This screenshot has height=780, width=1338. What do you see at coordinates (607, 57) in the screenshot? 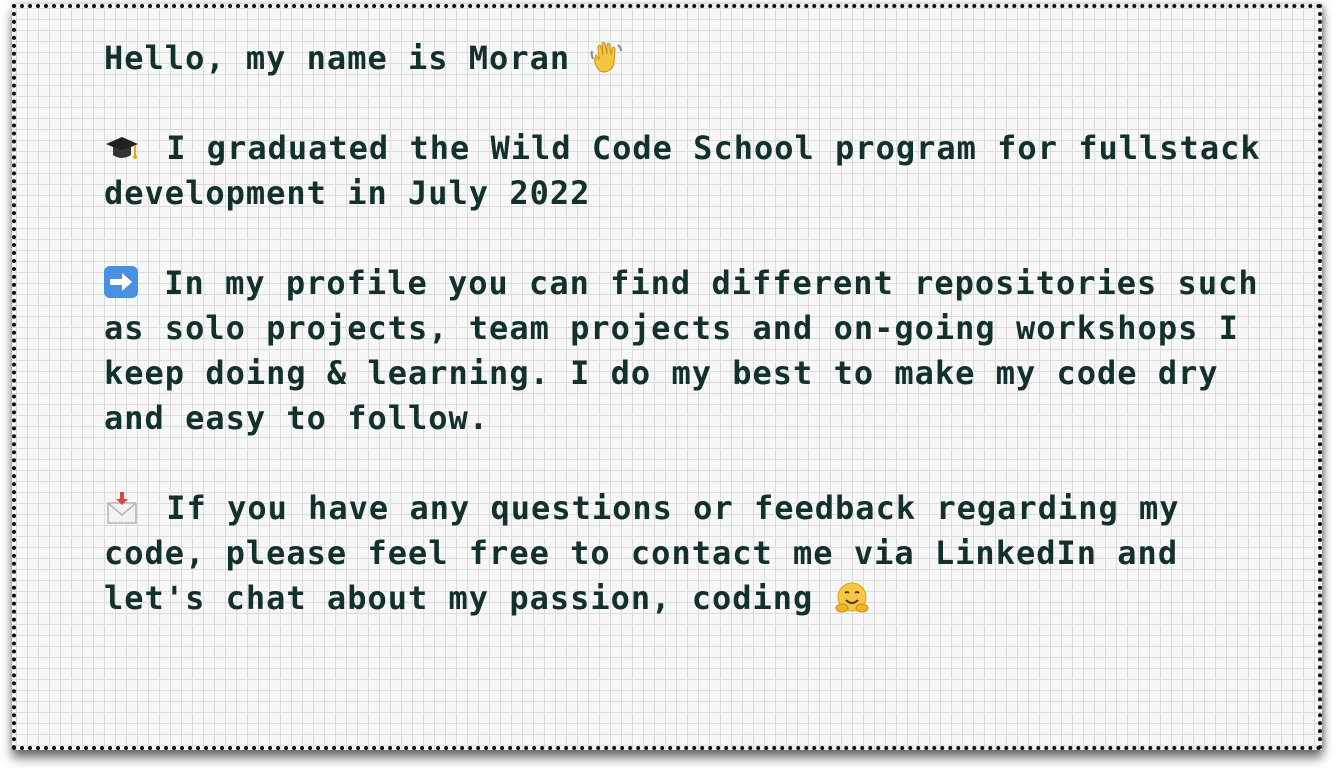
I see `waving-hand-icon` at bounding box center [607, 57].